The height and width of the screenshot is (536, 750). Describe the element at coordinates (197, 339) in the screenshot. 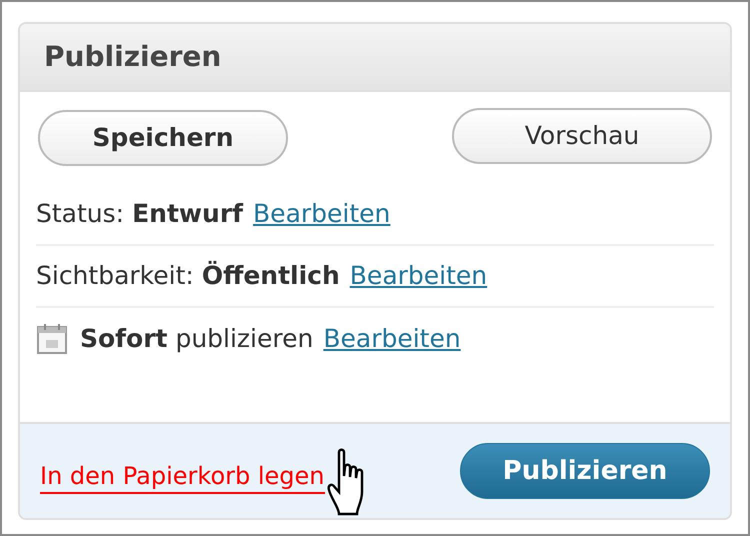

I see `schedule-text: Sofort publizieren` at that location.